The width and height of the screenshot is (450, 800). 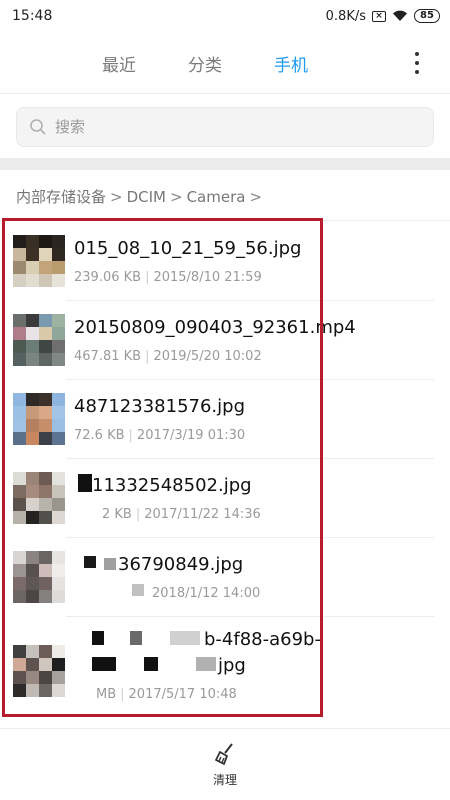 I want to click on file-size: 2 KB, so click(x=117, y=514).